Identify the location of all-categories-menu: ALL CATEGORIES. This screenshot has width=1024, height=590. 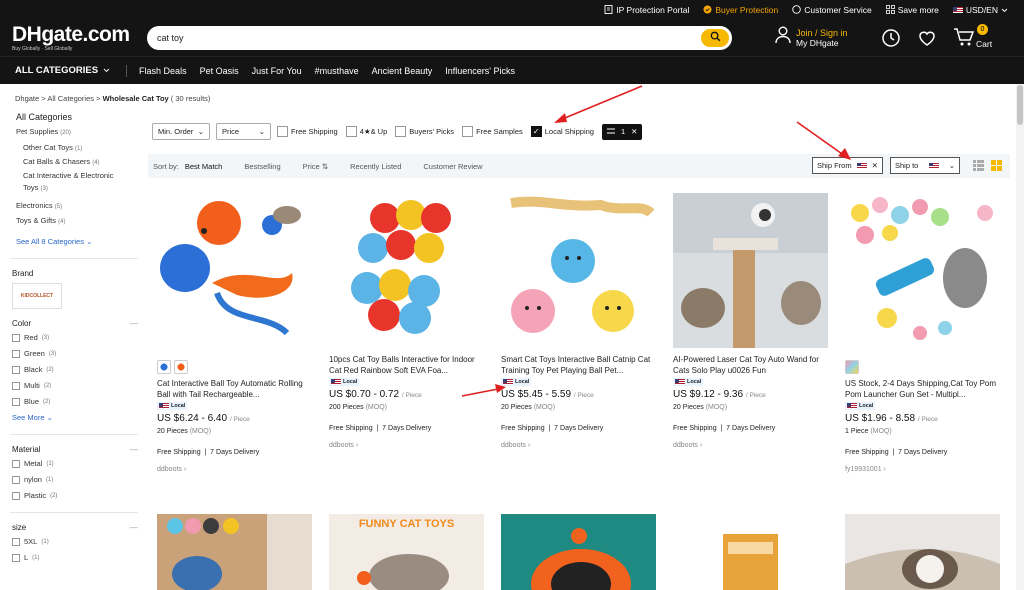
(62, 70).